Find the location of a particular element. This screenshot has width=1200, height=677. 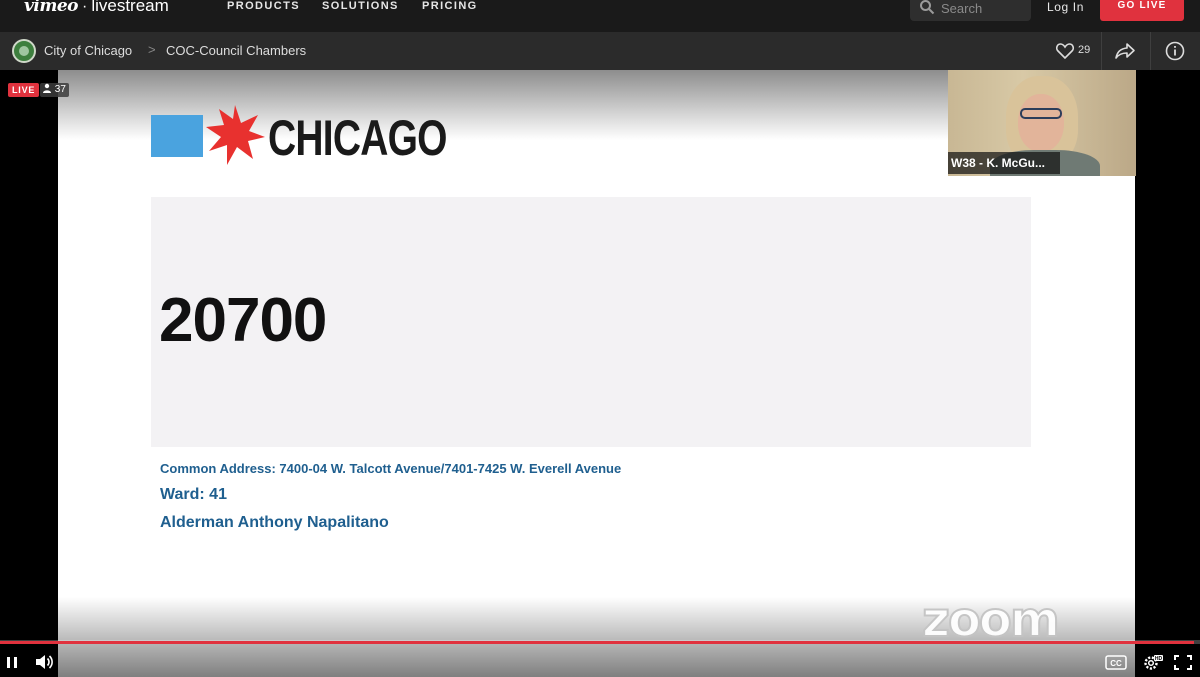

user-icon is located at coordinates (47, 88).